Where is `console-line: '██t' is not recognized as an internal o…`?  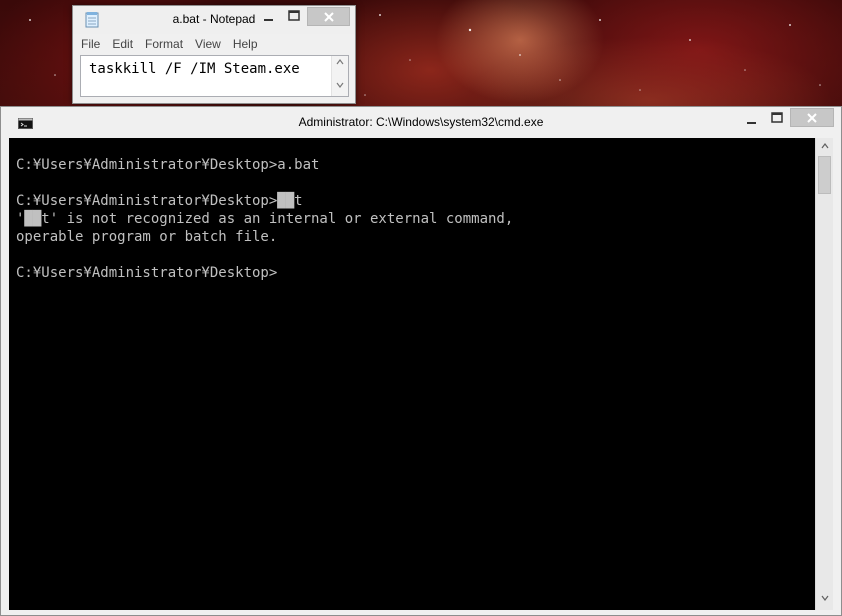
console-line: '██t' is not recognized as an internal o… is located at coordinates (265, 219).